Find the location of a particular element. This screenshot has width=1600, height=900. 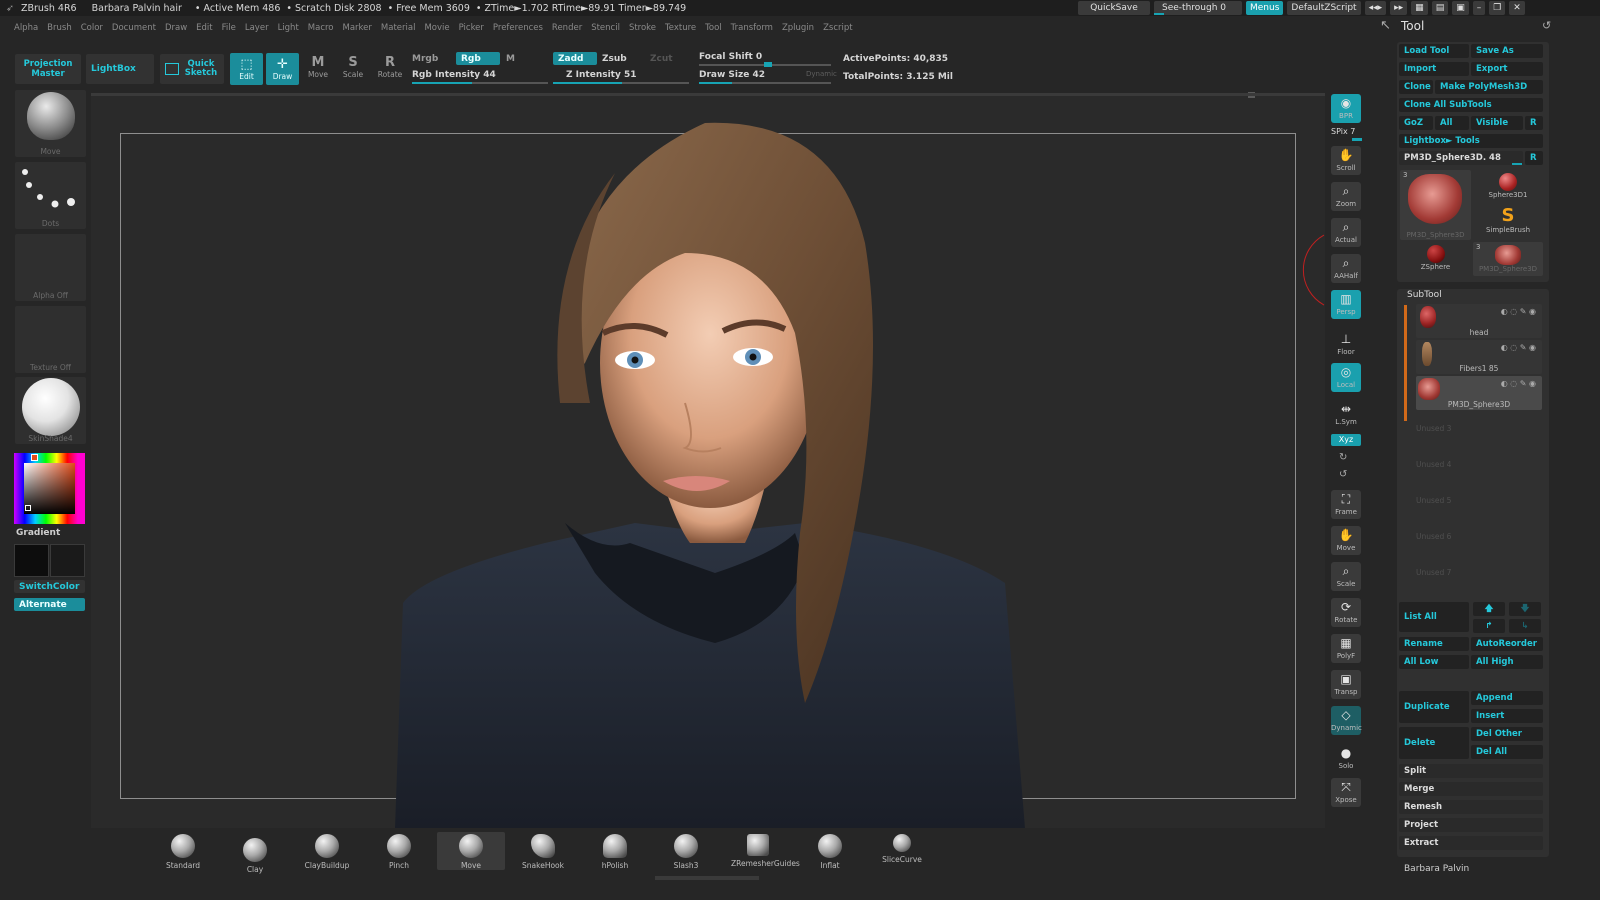

subtool-unused-7: Unused 7 is located at coordinates (1433, 572).